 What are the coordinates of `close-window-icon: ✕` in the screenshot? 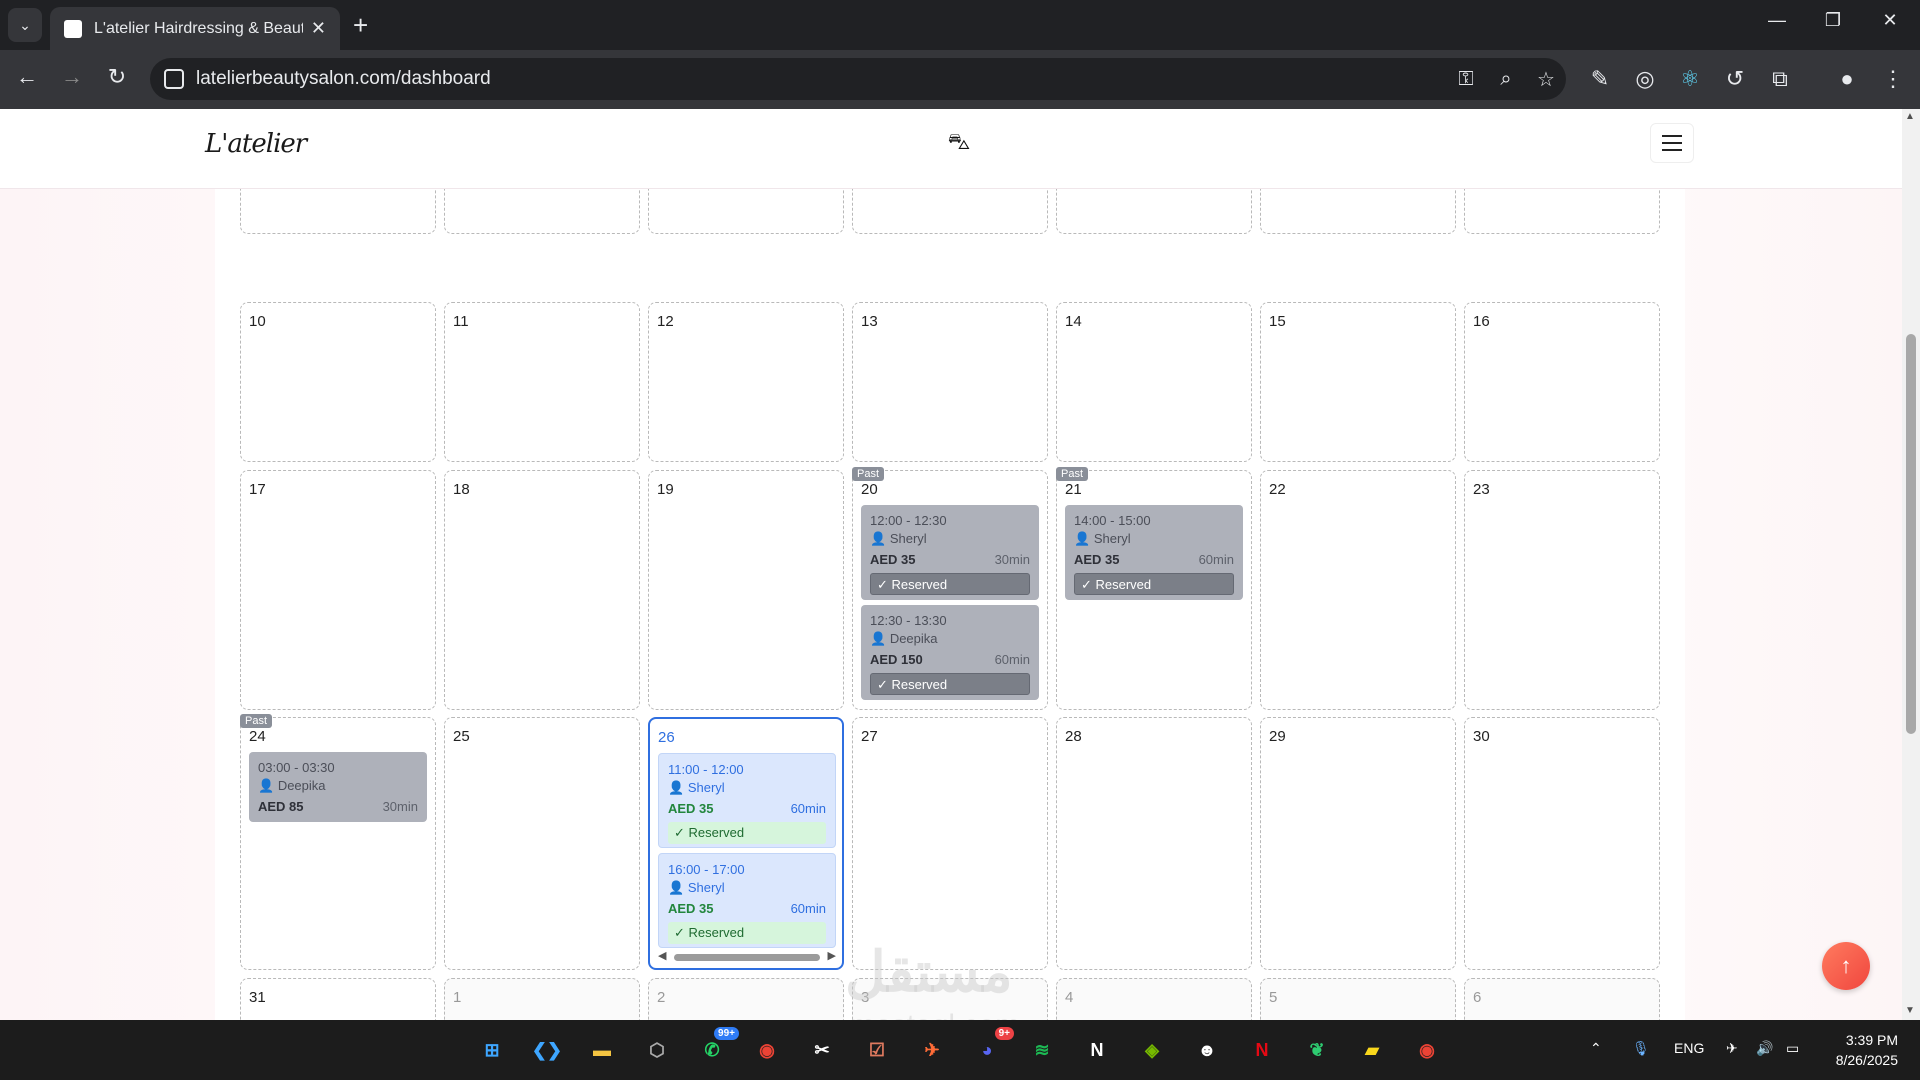 It's located at (1890, 20).